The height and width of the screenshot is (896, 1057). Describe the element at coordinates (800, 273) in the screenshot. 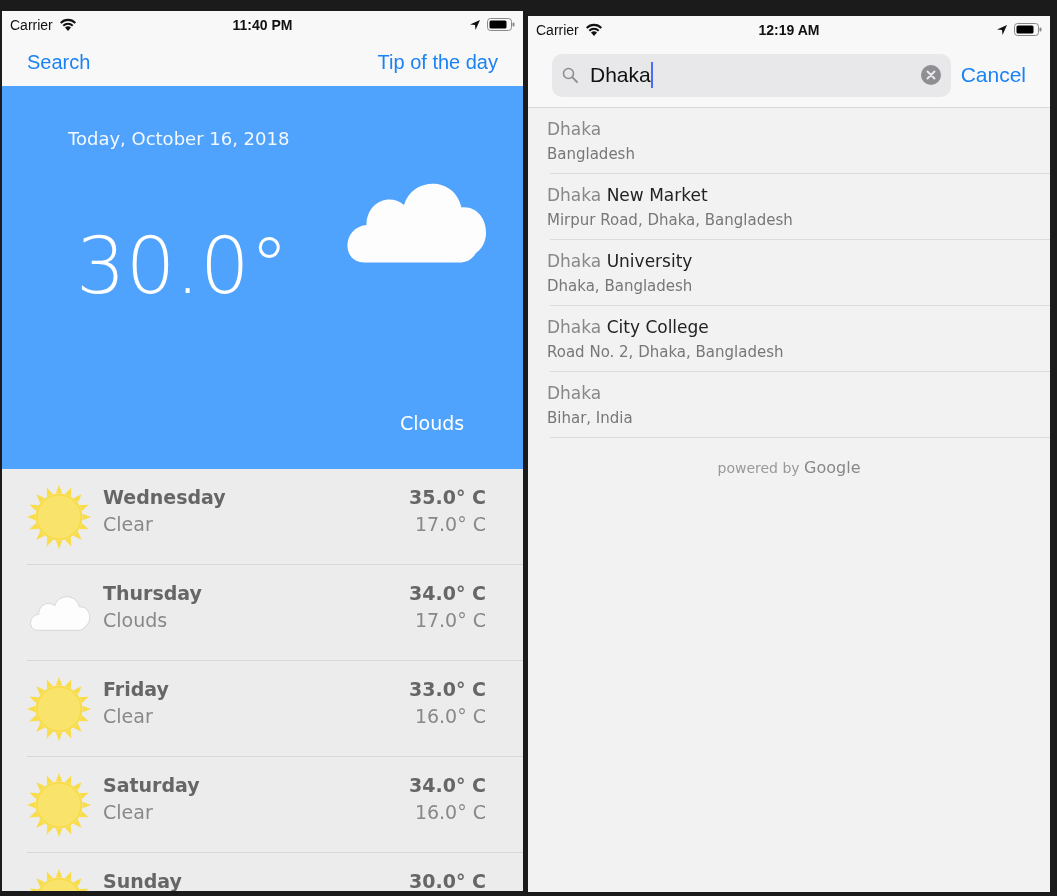

I see `search-result: Dhaka University Dhaka, Bangladesh` at that location.